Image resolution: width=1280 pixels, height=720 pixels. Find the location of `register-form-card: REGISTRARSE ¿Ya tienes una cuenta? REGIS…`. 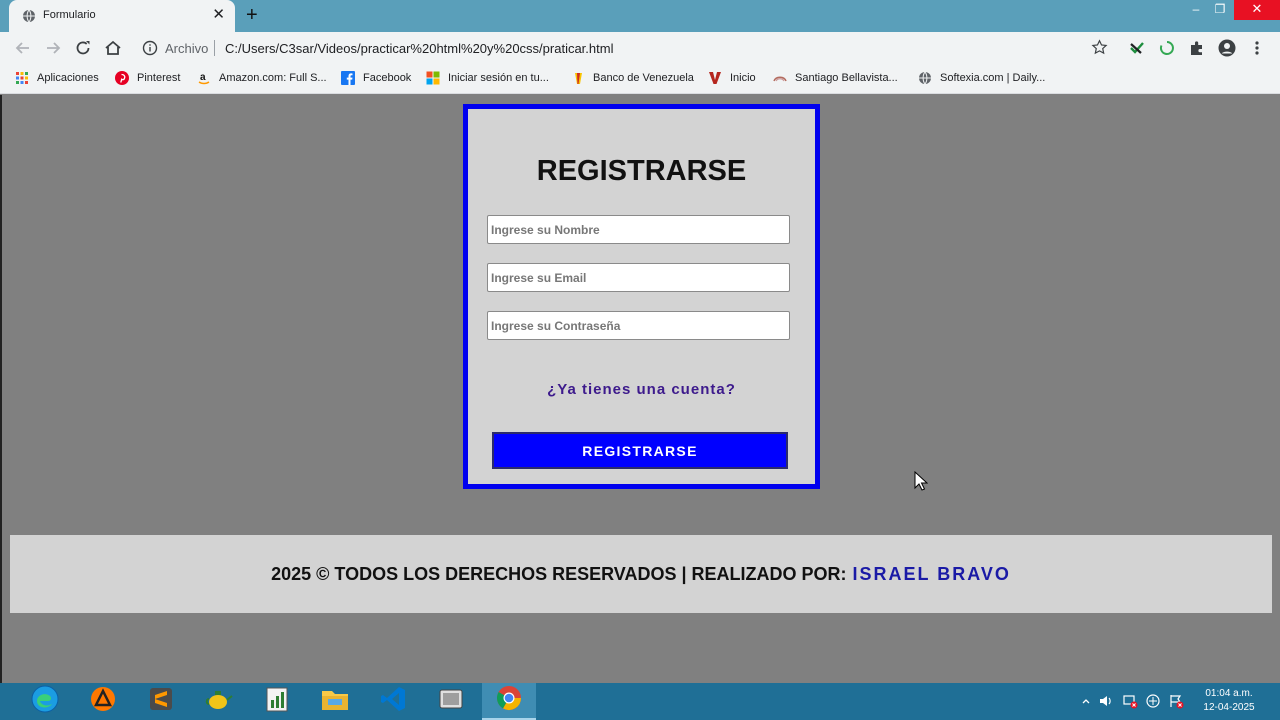

register-form-card: REGISTRARSE ¿Ya tienes una cuenta? REGIS… is located at coordinates (641, 296).